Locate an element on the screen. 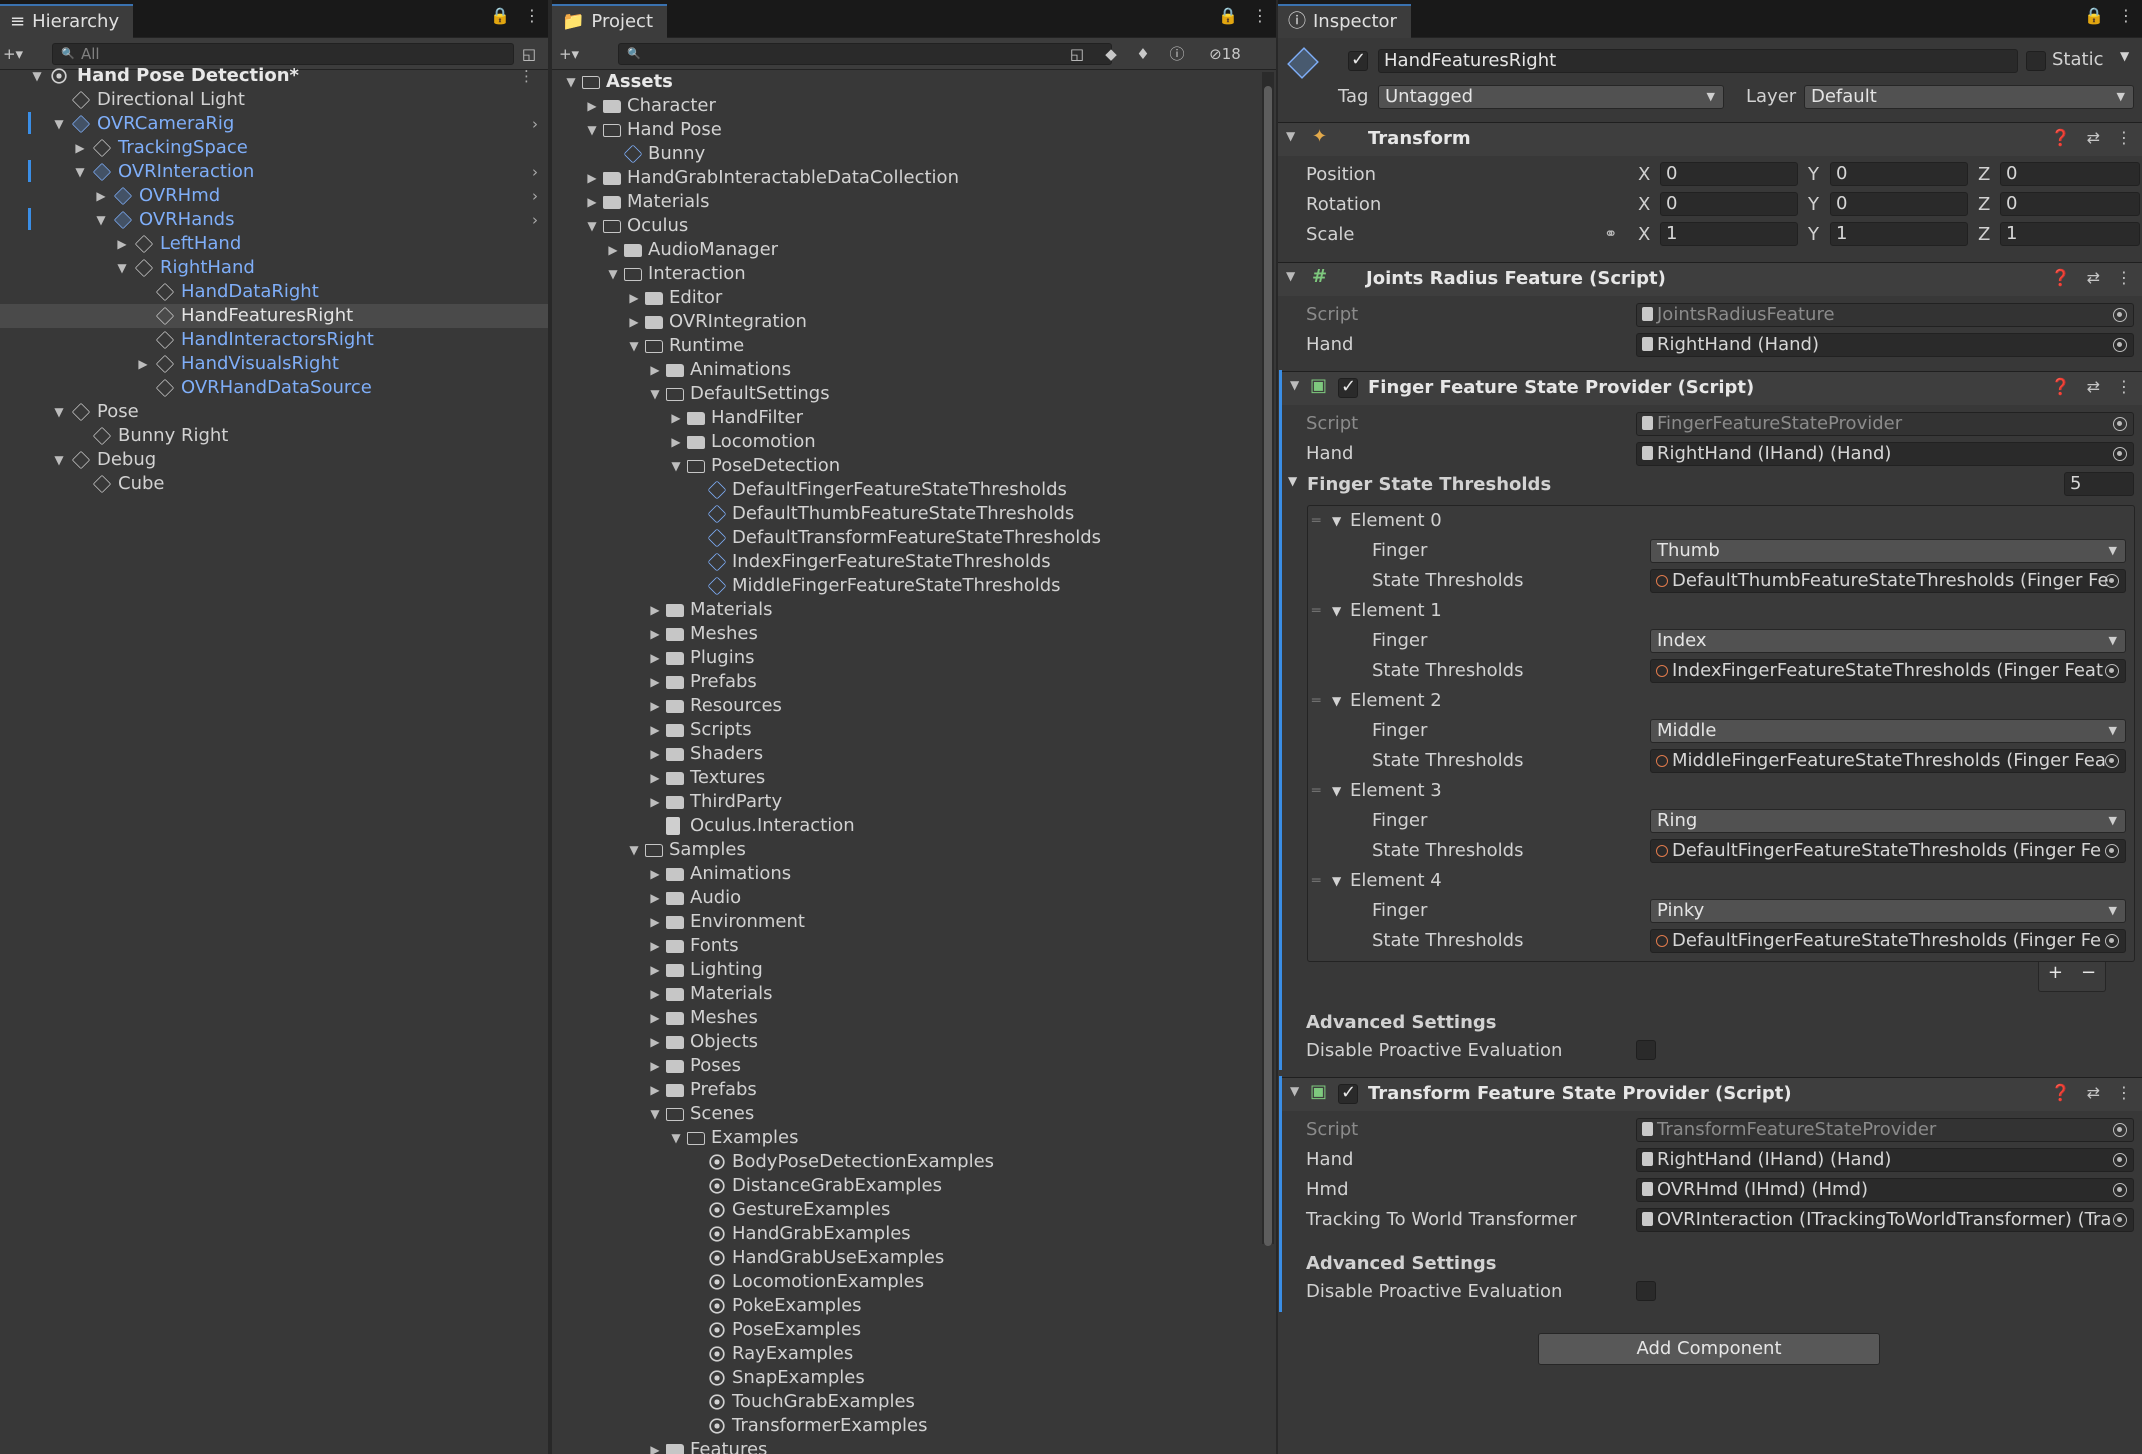 This screenshot has width=2142, height=1454. hidden-packages-icon: ⊘18 is located at coordinates (1225, 54).